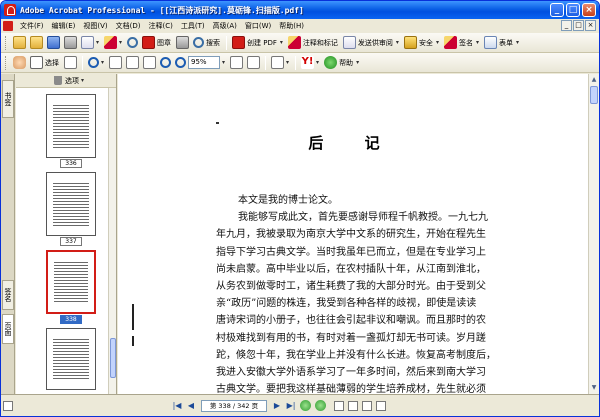 The height and width of the screenshot is (417, 600). What do you see at coordinates (308, 62) in the screenshot?
I see `yahoo-icon: Y!` at bounding box center [308, 62].